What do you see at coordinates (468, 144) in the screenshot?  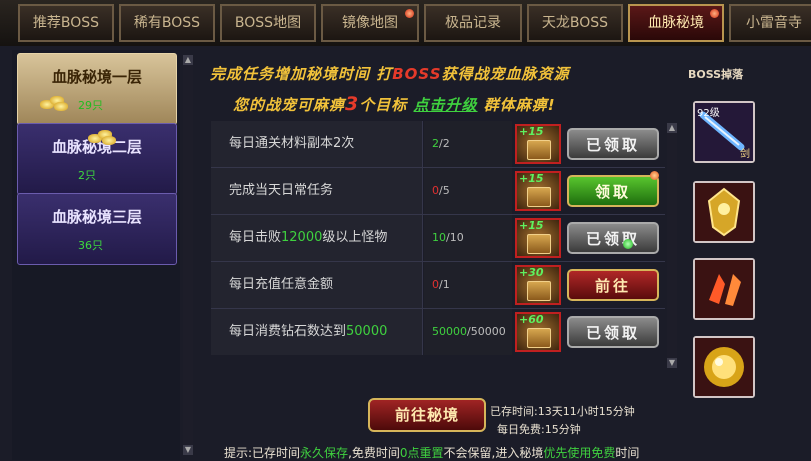 I see `task-progress: 2/2` at bounding box center [468, 144].